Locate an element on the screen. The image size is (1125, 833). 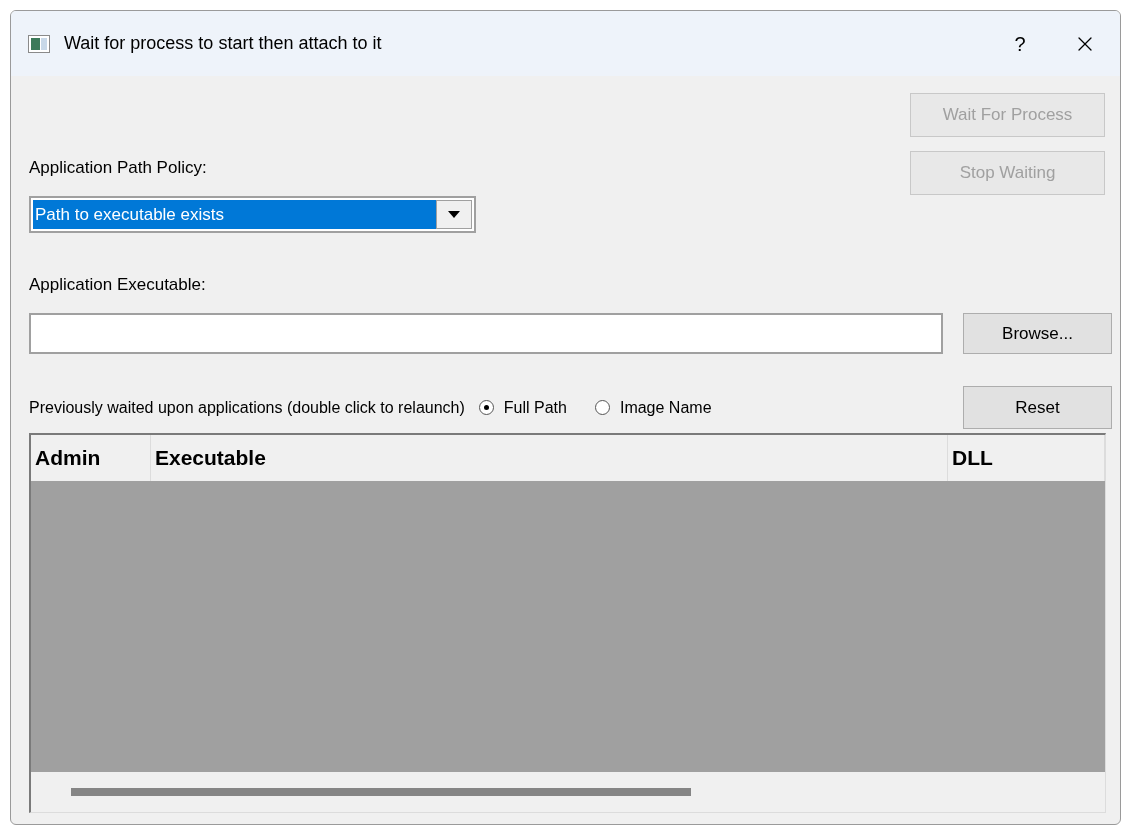
reset-button: Reset is located at coordinates (1037, 407).